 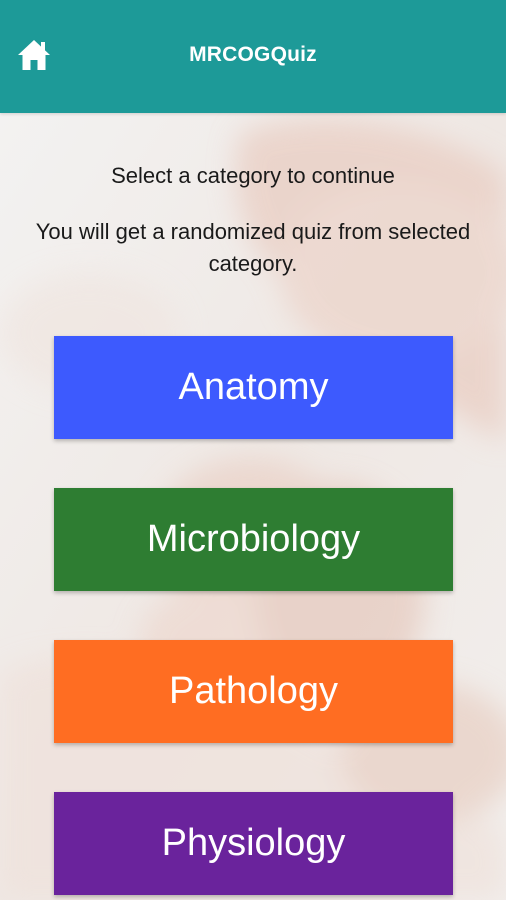 I want to click on category-button-pathology: Pathology, so click(x=253, y=691).